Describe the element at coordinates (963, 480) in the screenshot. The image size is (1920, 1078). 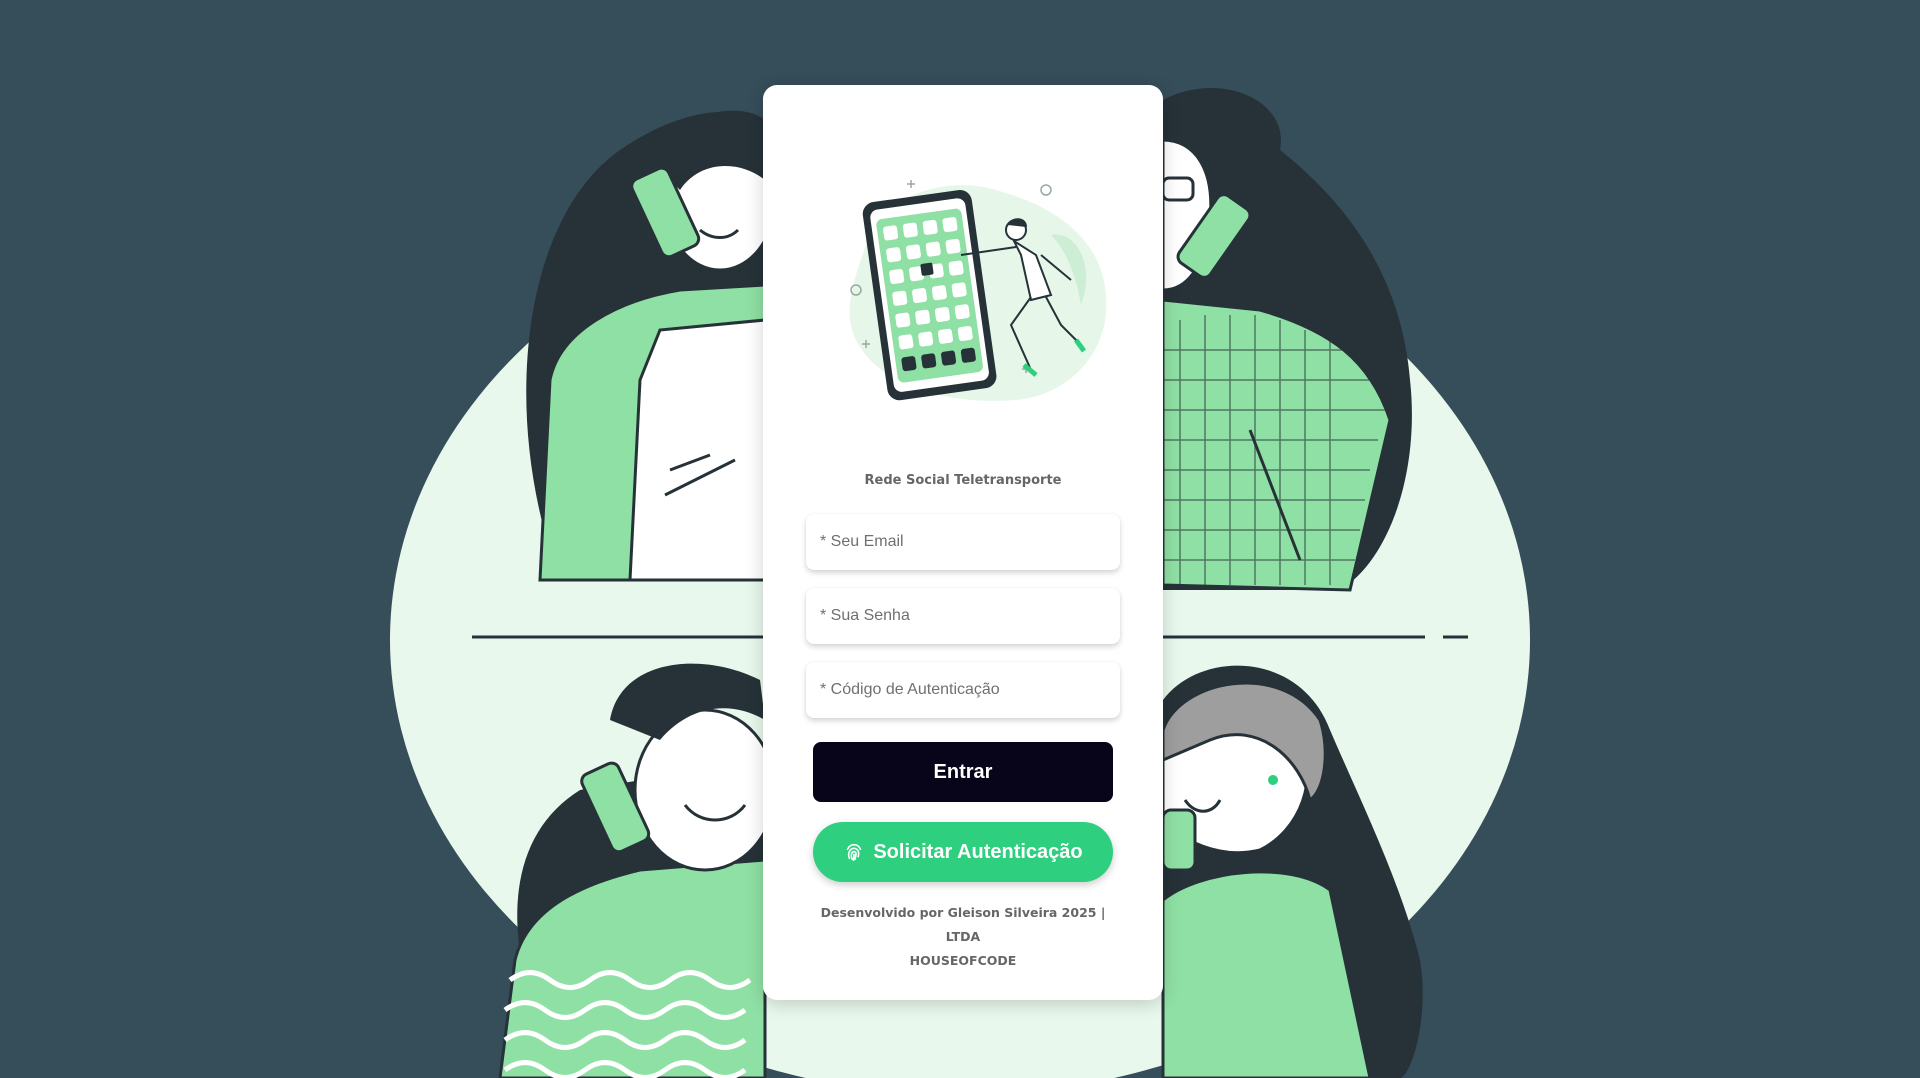
I see `app-title: Rede Social Teletransporte` at that location.